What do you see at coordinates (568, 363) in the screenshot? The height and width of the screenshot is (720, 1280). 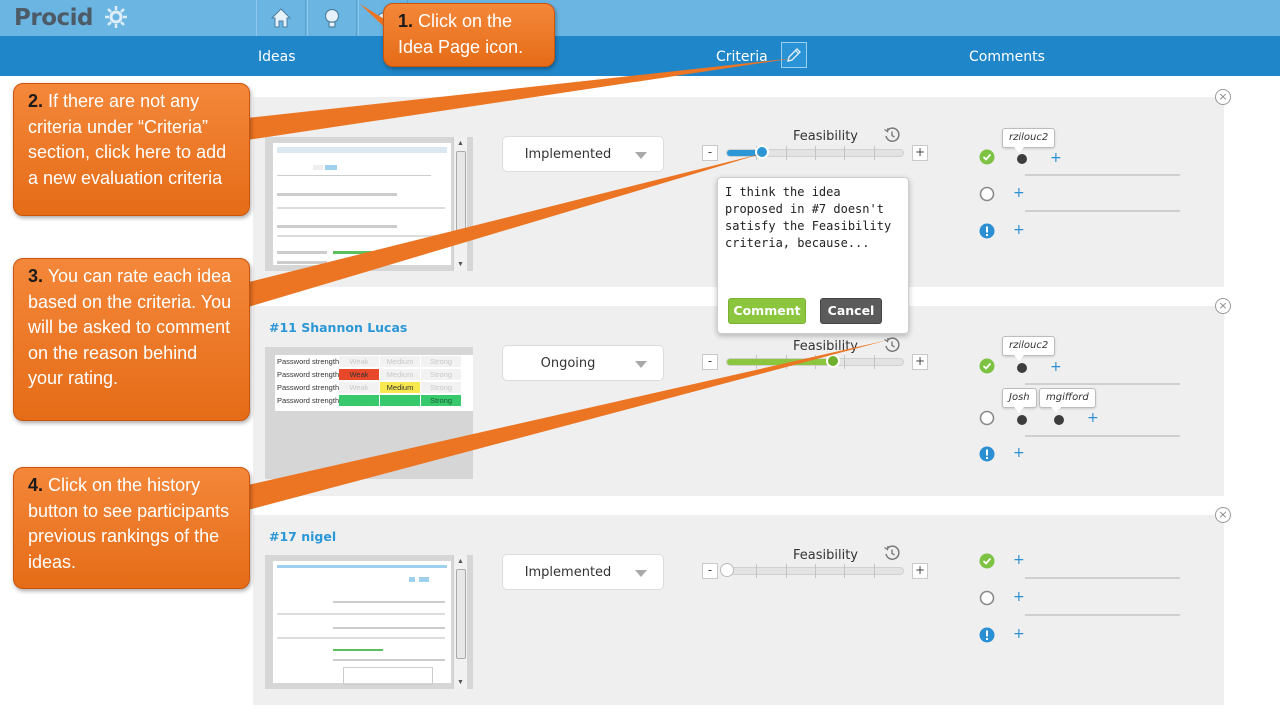 I see `status-value: Ongoing` at bounding box center [568, 363].